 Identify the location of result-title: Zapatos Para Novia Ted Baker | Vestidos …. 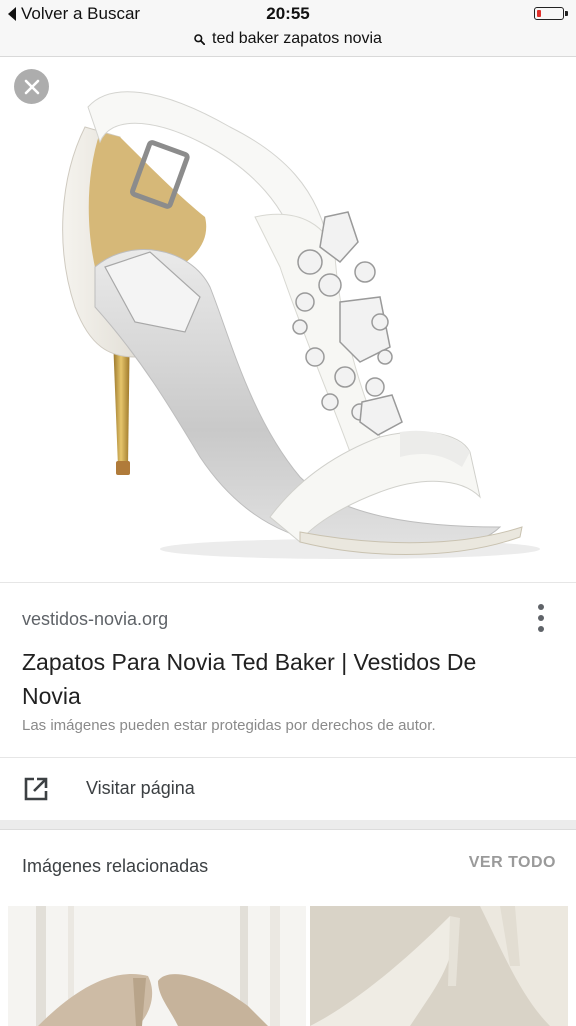
(272, 679).